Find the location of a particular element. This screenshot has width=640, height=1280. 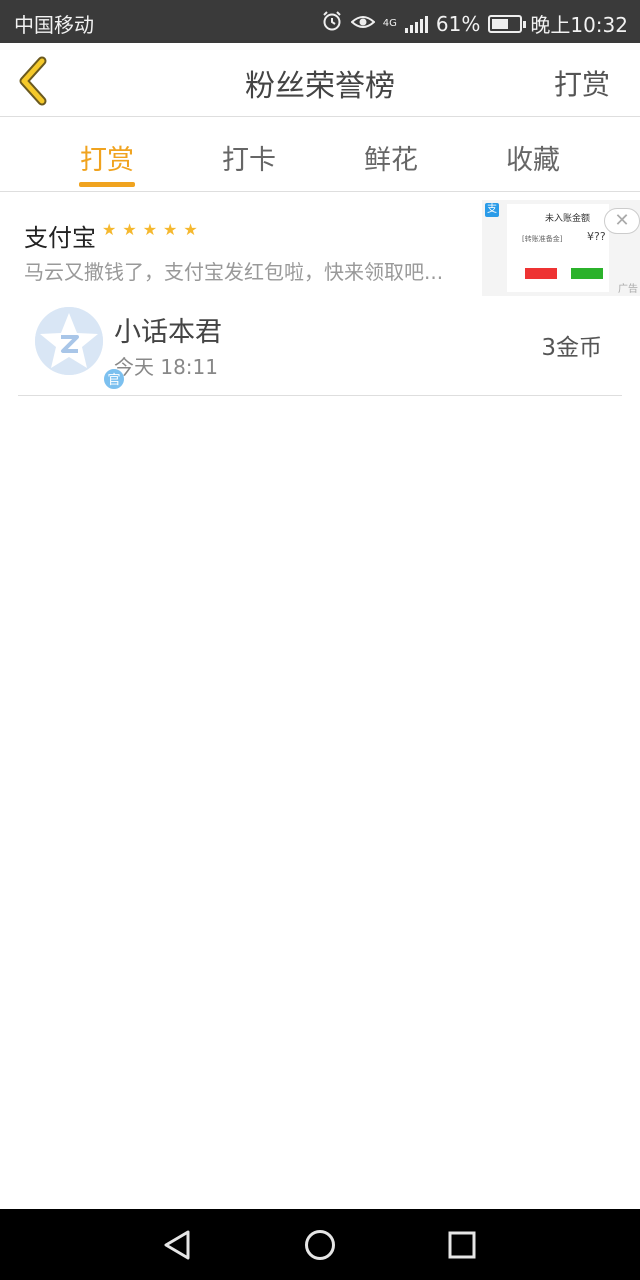

carrier-label: 中国移动 is located at coordinates (54, 25).